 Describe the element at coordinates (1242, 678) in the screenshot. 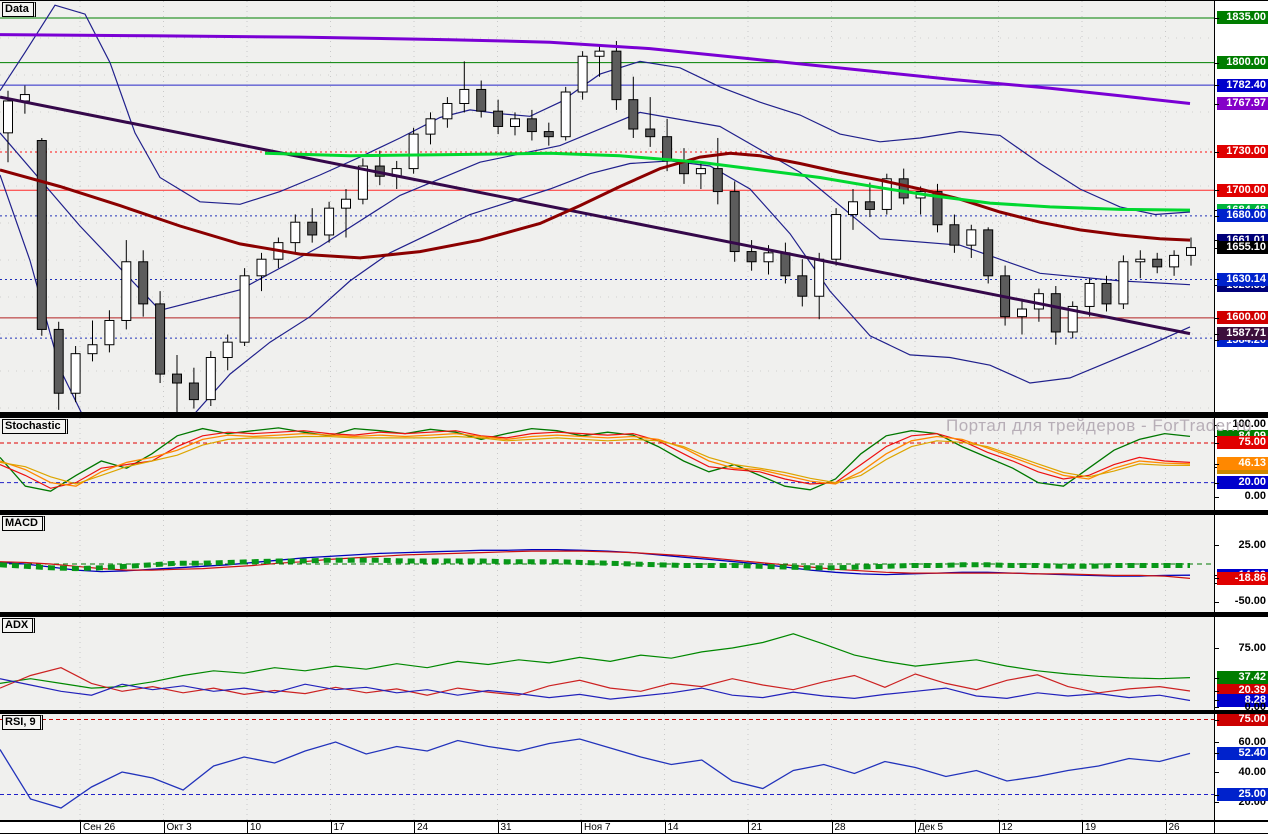

I see `scale-label: 37.42` at that location.